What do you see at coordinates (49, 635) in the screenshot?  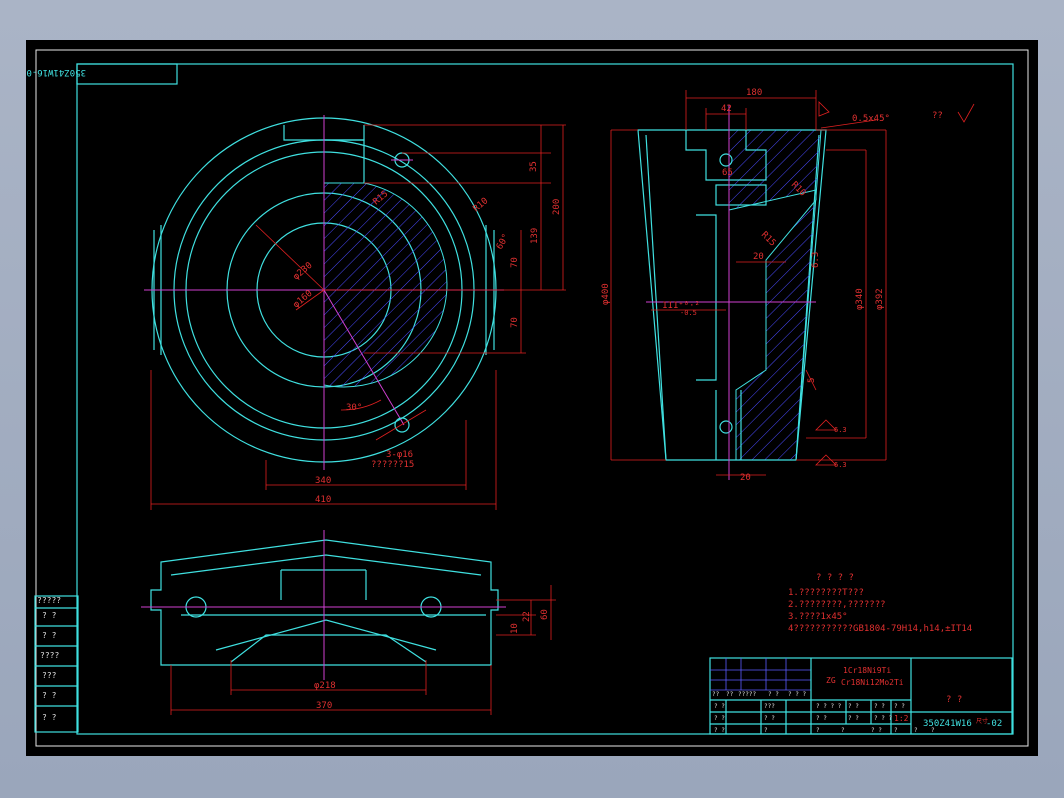 I see `side-cell-2: ? ?` at bounding box center [49, 635].